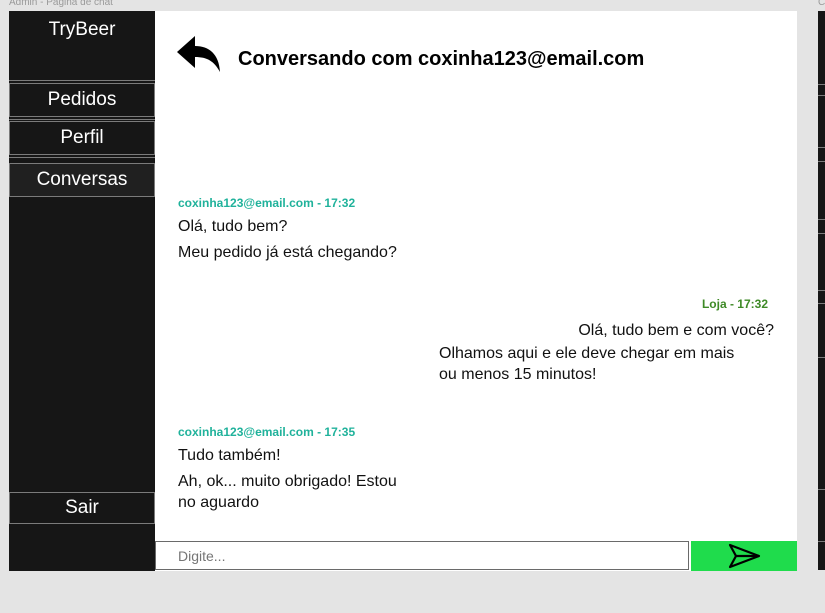 This screenshot has width=825, height=613. Describe the element at coordinates (229, 455) in the screenshot. I see `message-text: Tudo também!` at that location.